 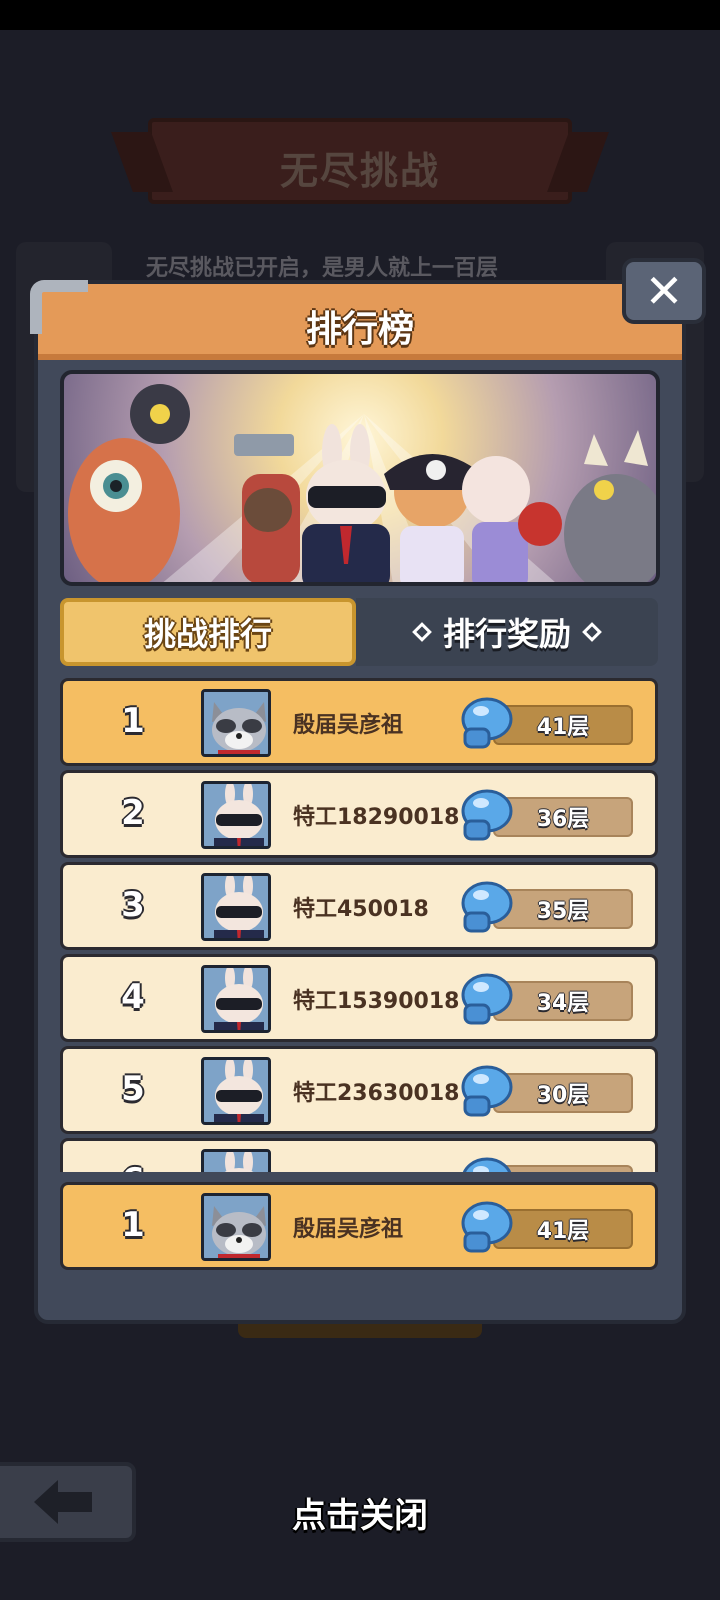 I want to click on modal-title: 排行榜, so click(x=359, y=329).